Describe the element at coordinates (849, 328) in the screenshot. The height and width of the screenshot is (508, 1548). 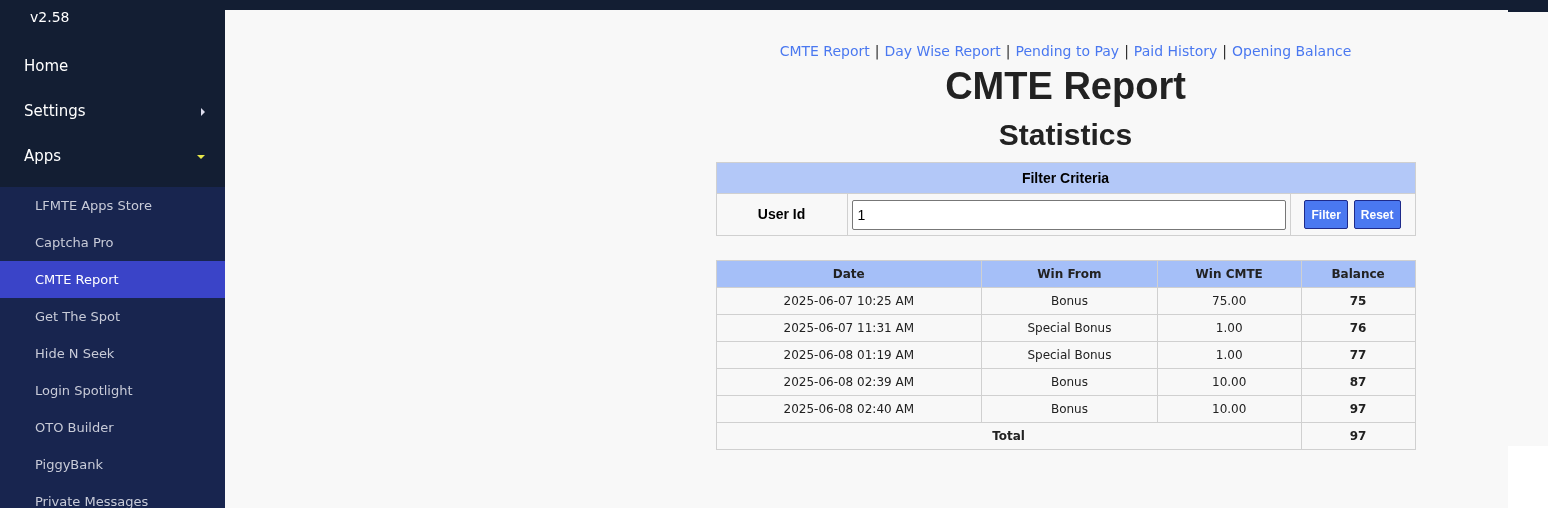
I see `table-cell: 2025-06-07 11:31 AM` at that location.